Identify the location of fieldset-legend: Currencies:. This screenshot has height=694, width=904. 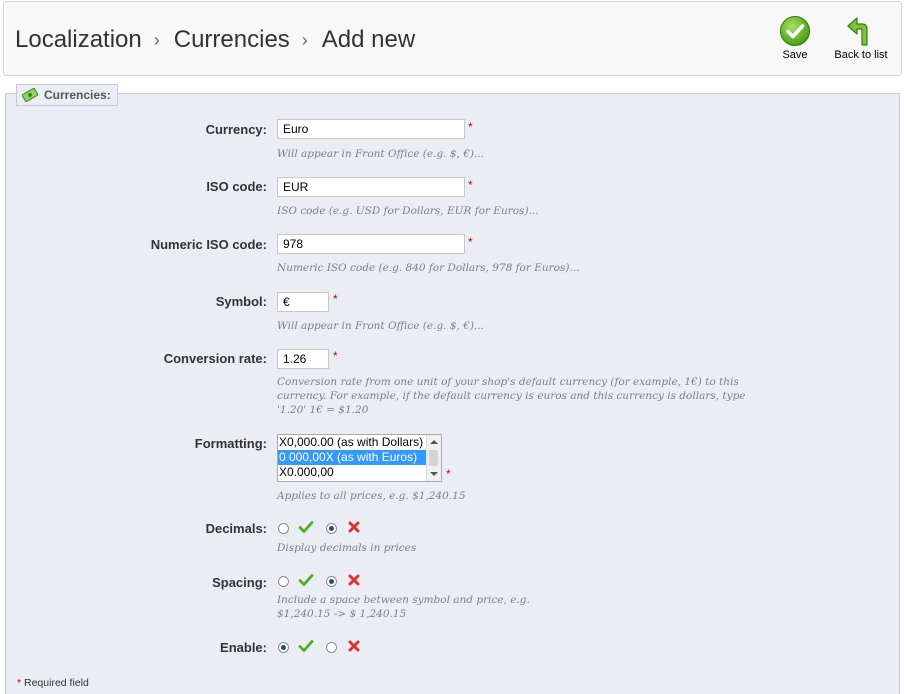
(67, 95).